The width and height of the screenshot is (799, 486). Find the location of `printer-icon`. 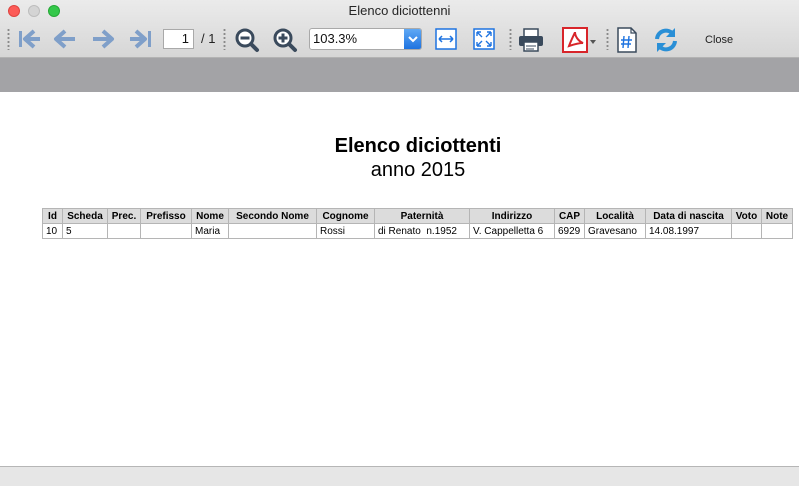

printer-icon is located at coordinates (531, 40).